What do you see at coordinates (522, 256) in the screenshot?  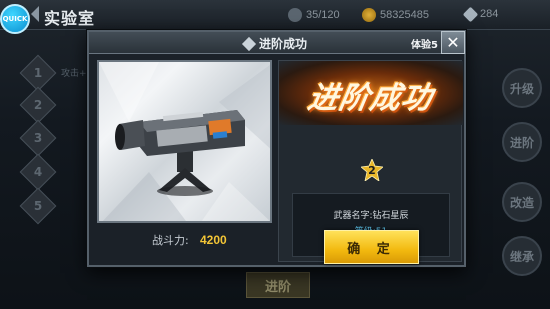 I see `inherit-button: 继承` at bounding box center [522, 256].